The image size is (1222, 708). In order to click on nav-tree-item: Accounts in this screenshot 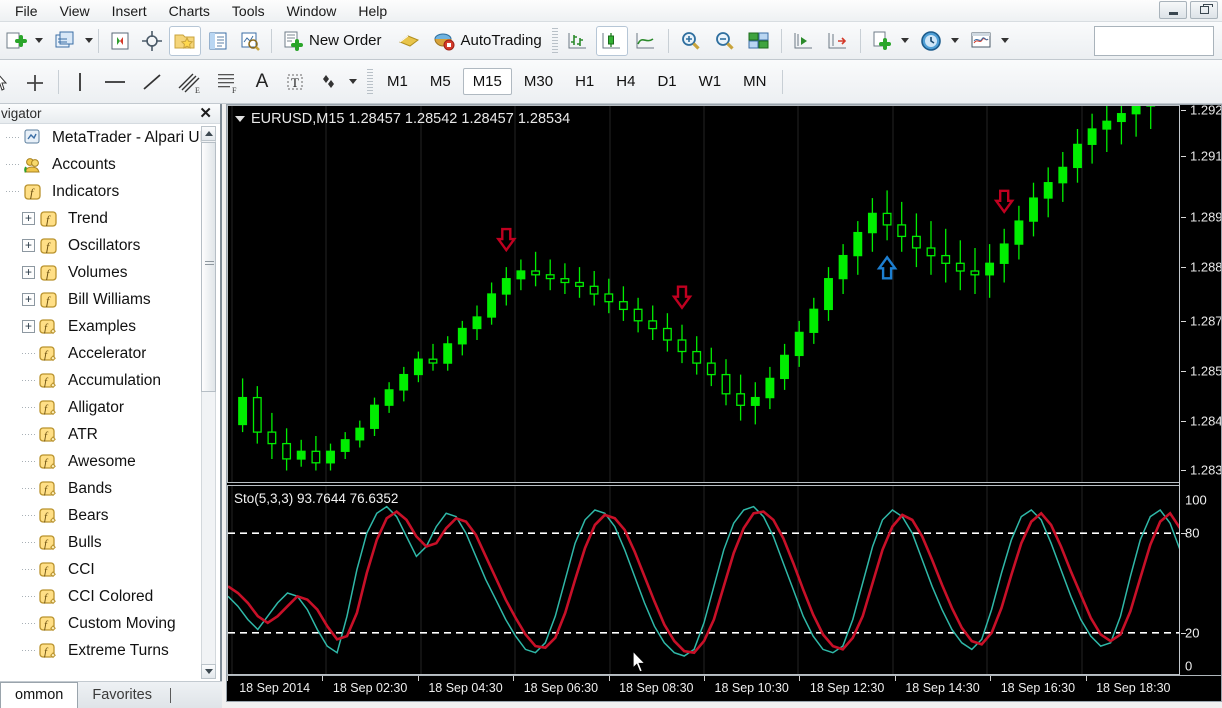, I will do `click(110, 164)`.